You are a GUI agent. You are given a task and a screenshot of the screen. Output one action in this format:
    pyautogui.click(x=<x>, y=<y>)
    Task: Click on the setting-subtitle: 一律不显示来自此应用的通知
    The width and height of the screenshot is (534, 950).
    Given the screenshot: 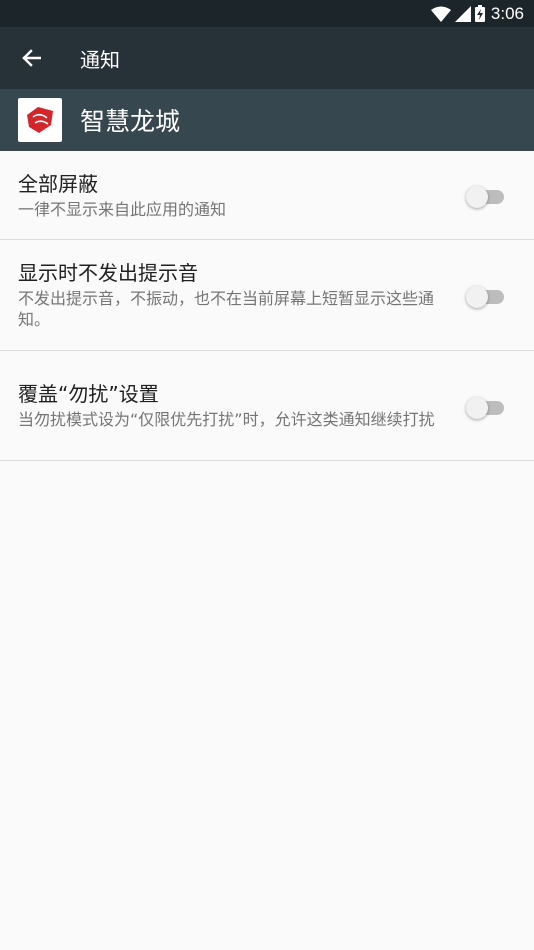 What is the action you would take?
    pyautogui.click(x=122, y=209)
    